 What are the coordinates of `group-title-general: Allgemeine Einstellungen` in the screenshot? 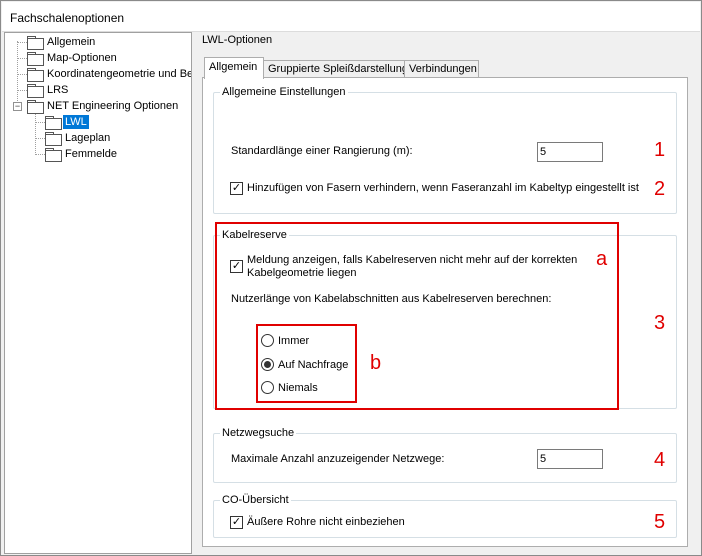 It's located at (284, 92).